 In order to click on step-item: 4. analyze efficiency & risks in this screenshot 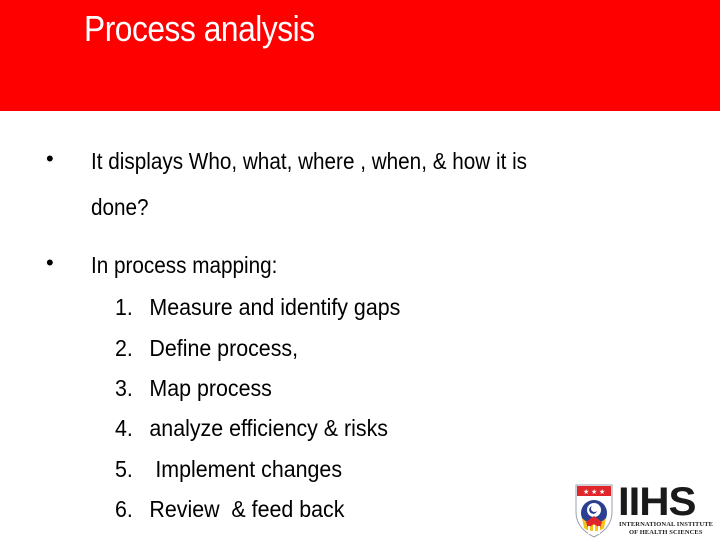, I will do `click(251, 428)`.